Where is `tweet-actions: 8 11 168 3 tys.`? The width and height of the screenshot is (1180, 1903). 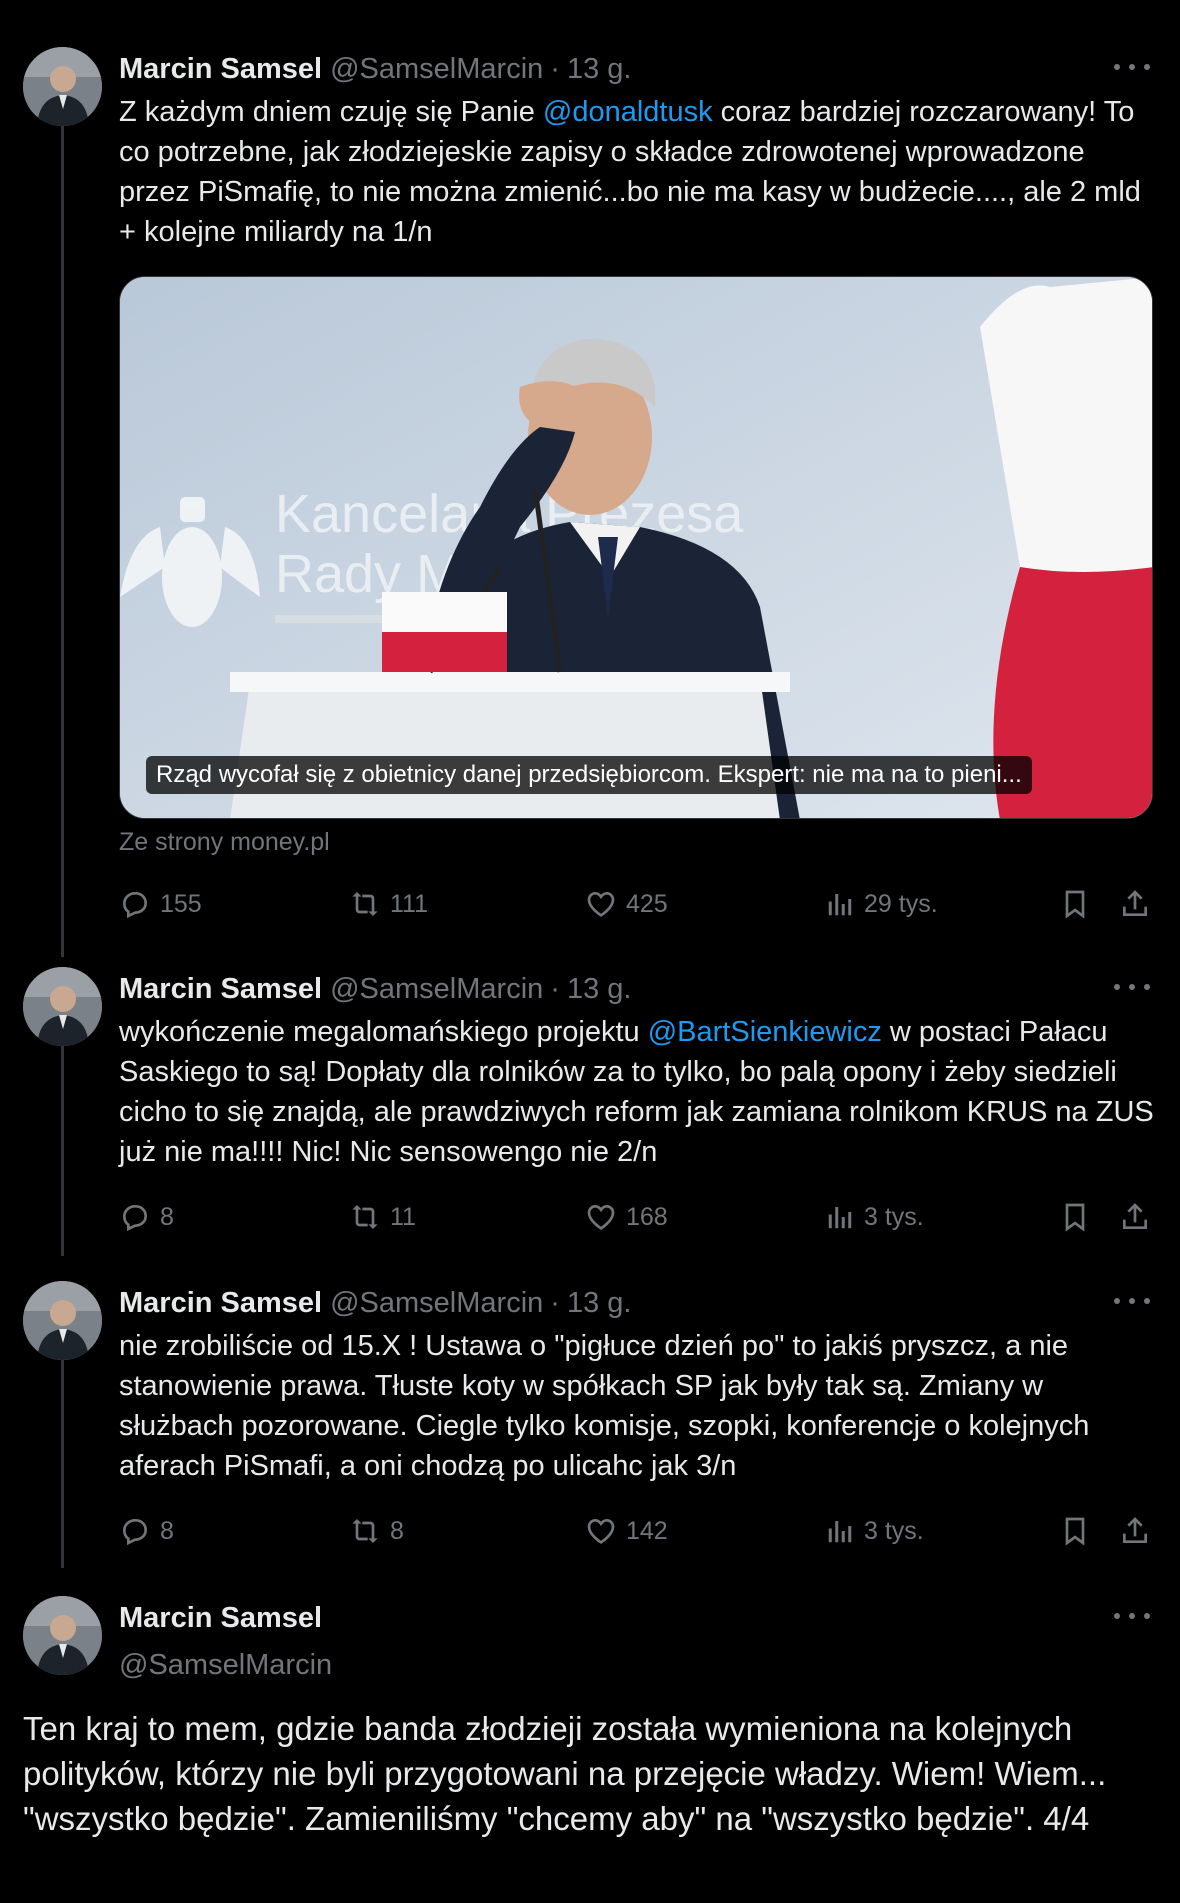
tweet-actions: 8 11 168 3 tys. is located at coordinates (639, 1217).